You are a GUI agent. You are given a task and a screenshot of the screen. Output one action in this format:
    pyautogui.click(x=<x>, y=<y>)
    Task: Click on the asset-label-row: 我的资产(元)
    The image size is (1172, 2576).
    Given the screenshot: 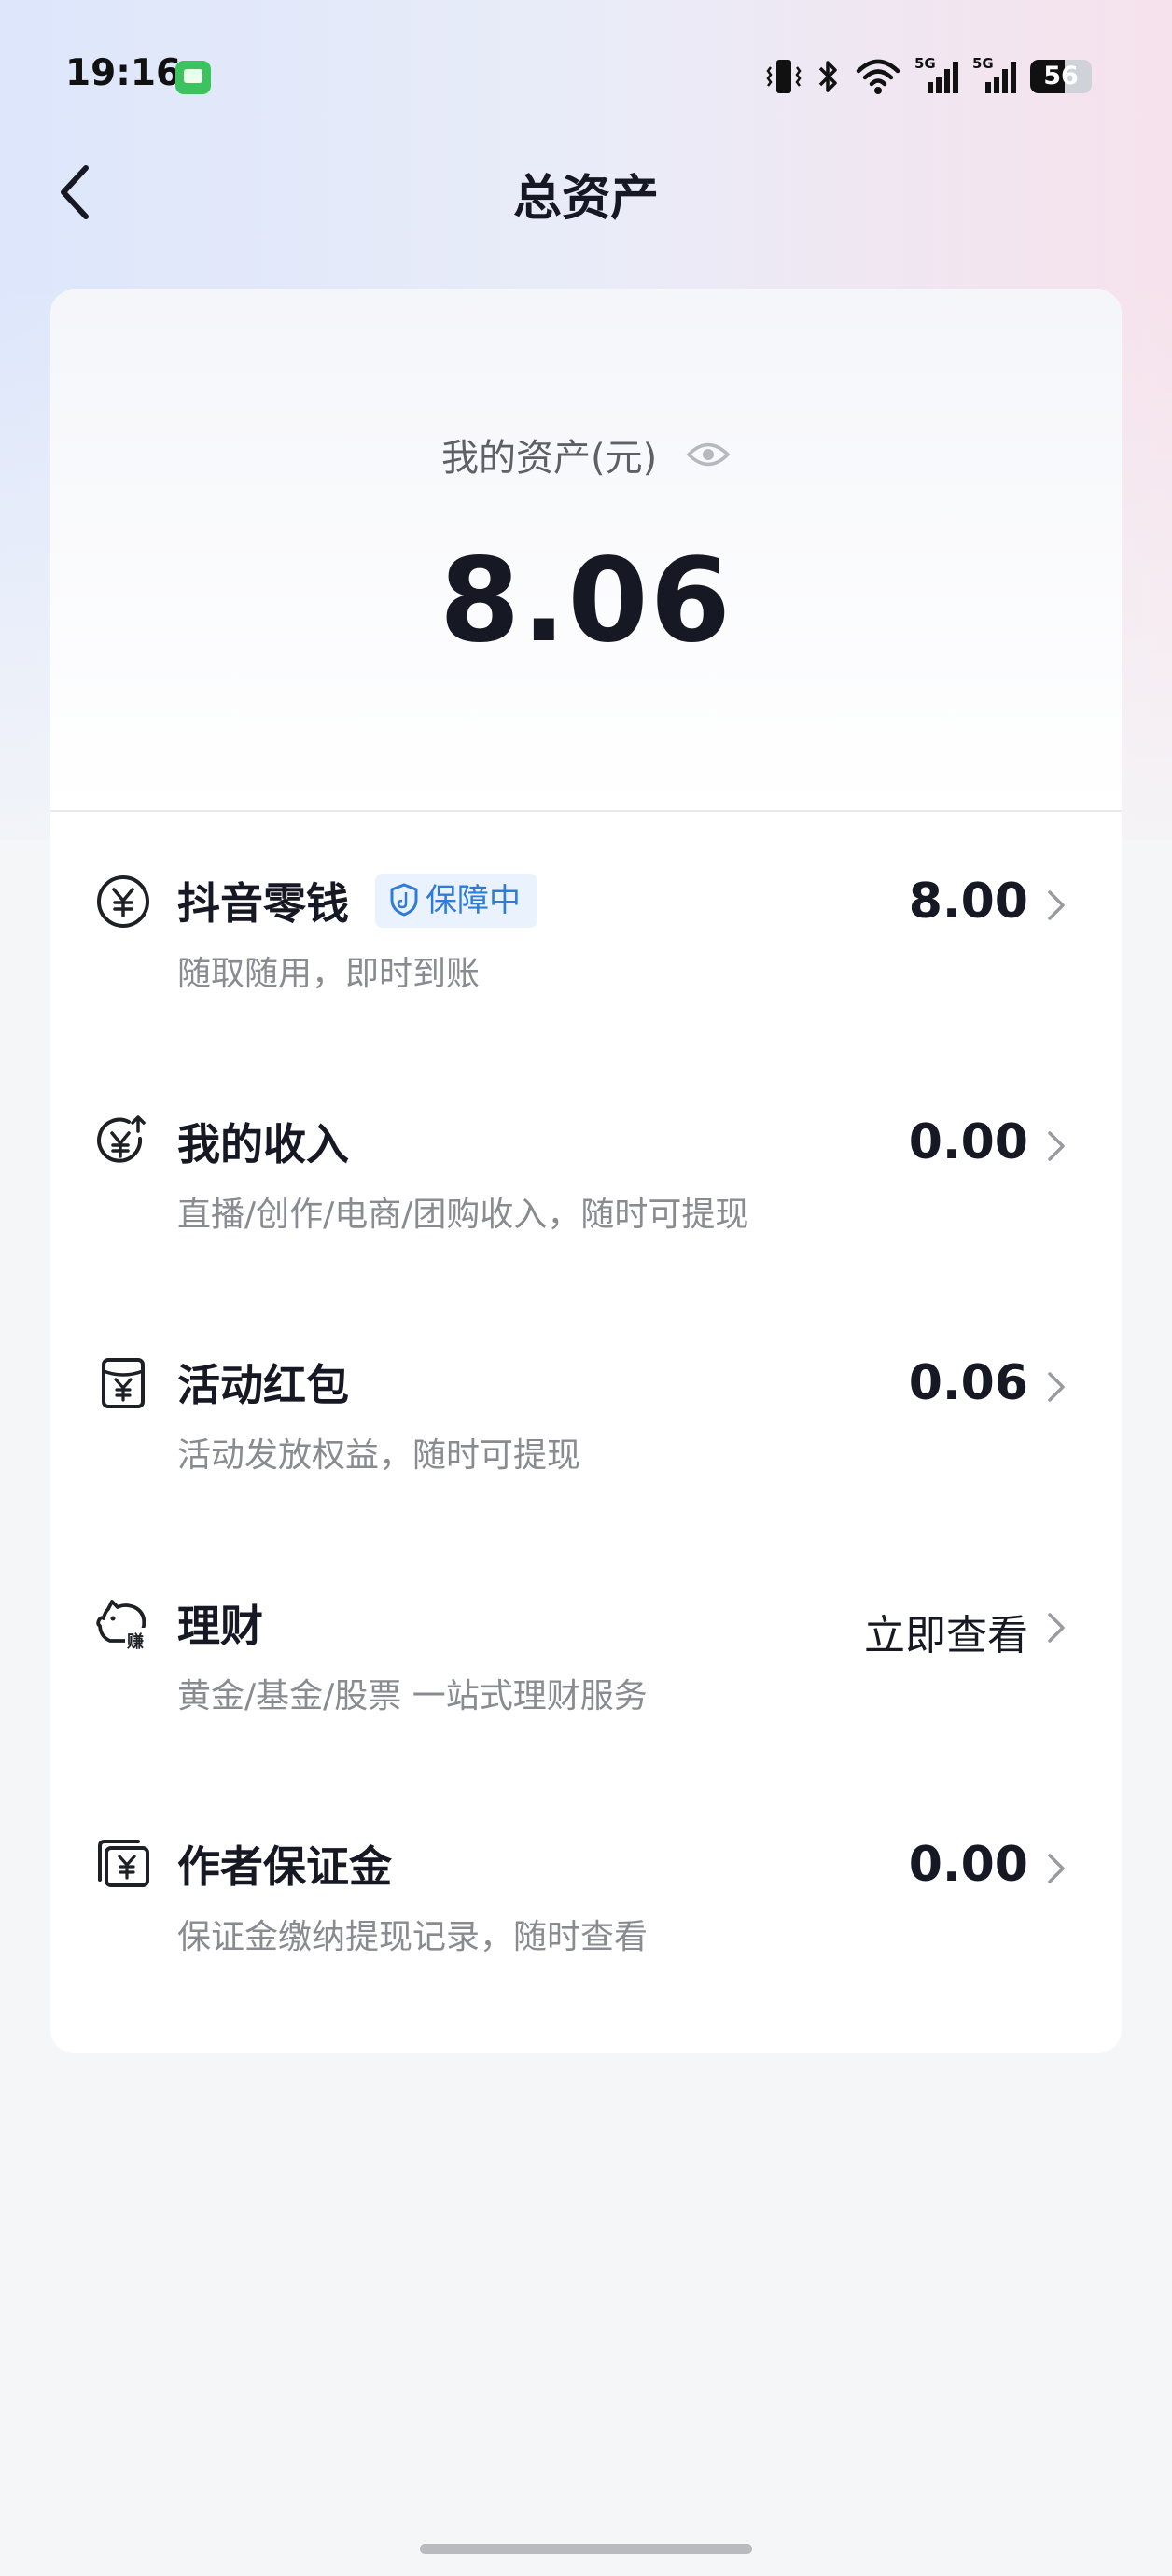 What is the action you would take?
    pyautogui.click(x=586, y=454)
    